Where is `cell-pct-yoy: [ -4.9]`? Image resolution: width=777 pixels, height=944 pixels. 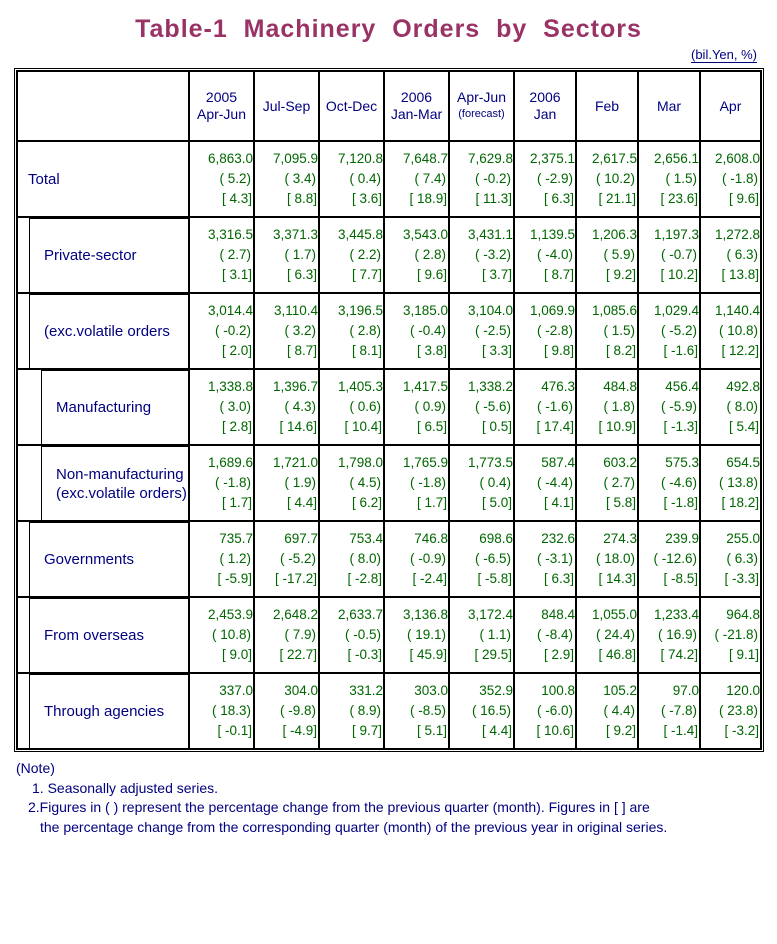 cell-pct-yoy: [ -4.9] is located at coordinates (299, 730).